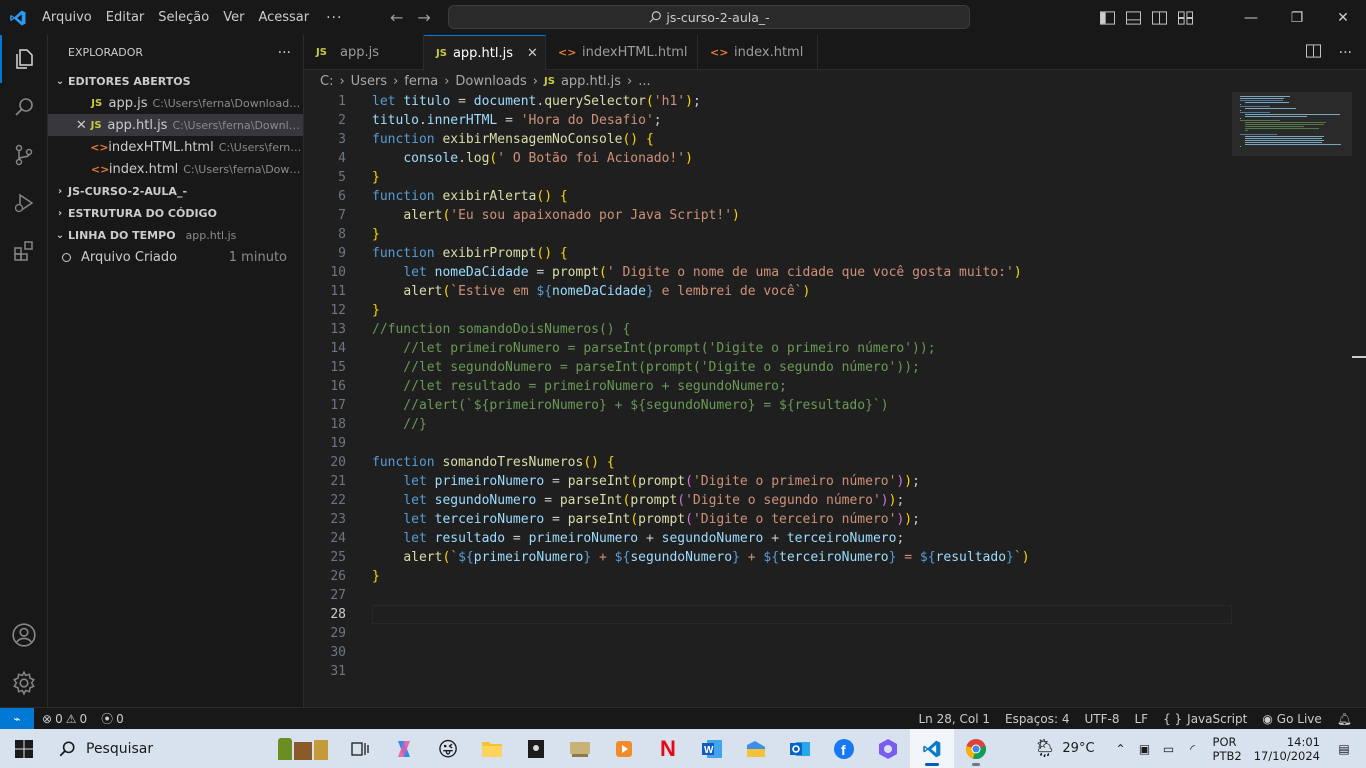 This screenshot has width=1366, height=768. I want to click on menu-more-button: ···, so click(334, 18).